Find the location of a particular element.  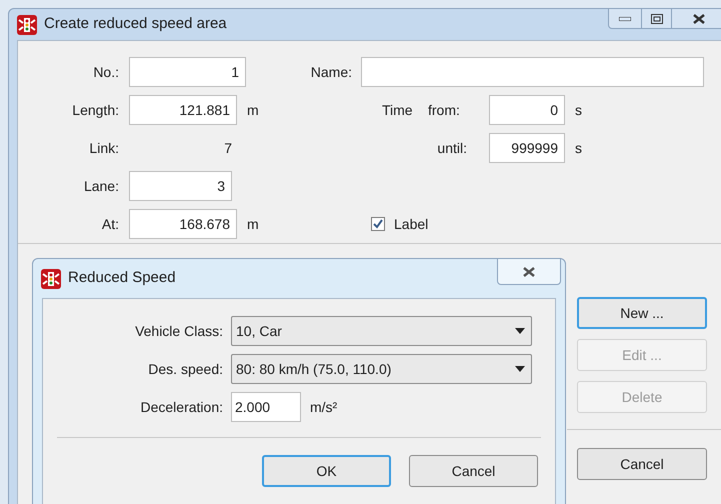

field-label: Lane: is located at coordinates (101, 186).